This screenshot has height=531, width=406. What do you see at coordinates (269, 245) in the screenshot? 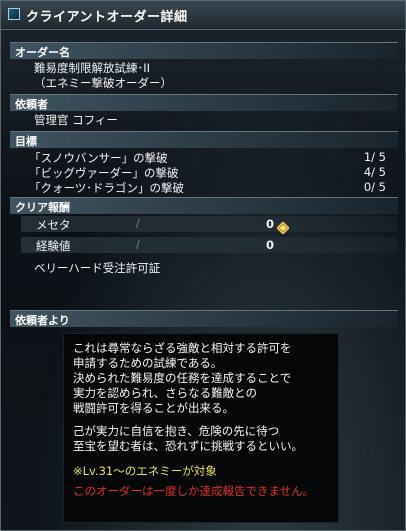
I see `exp-value: 0` at bounding box center [269, 245].